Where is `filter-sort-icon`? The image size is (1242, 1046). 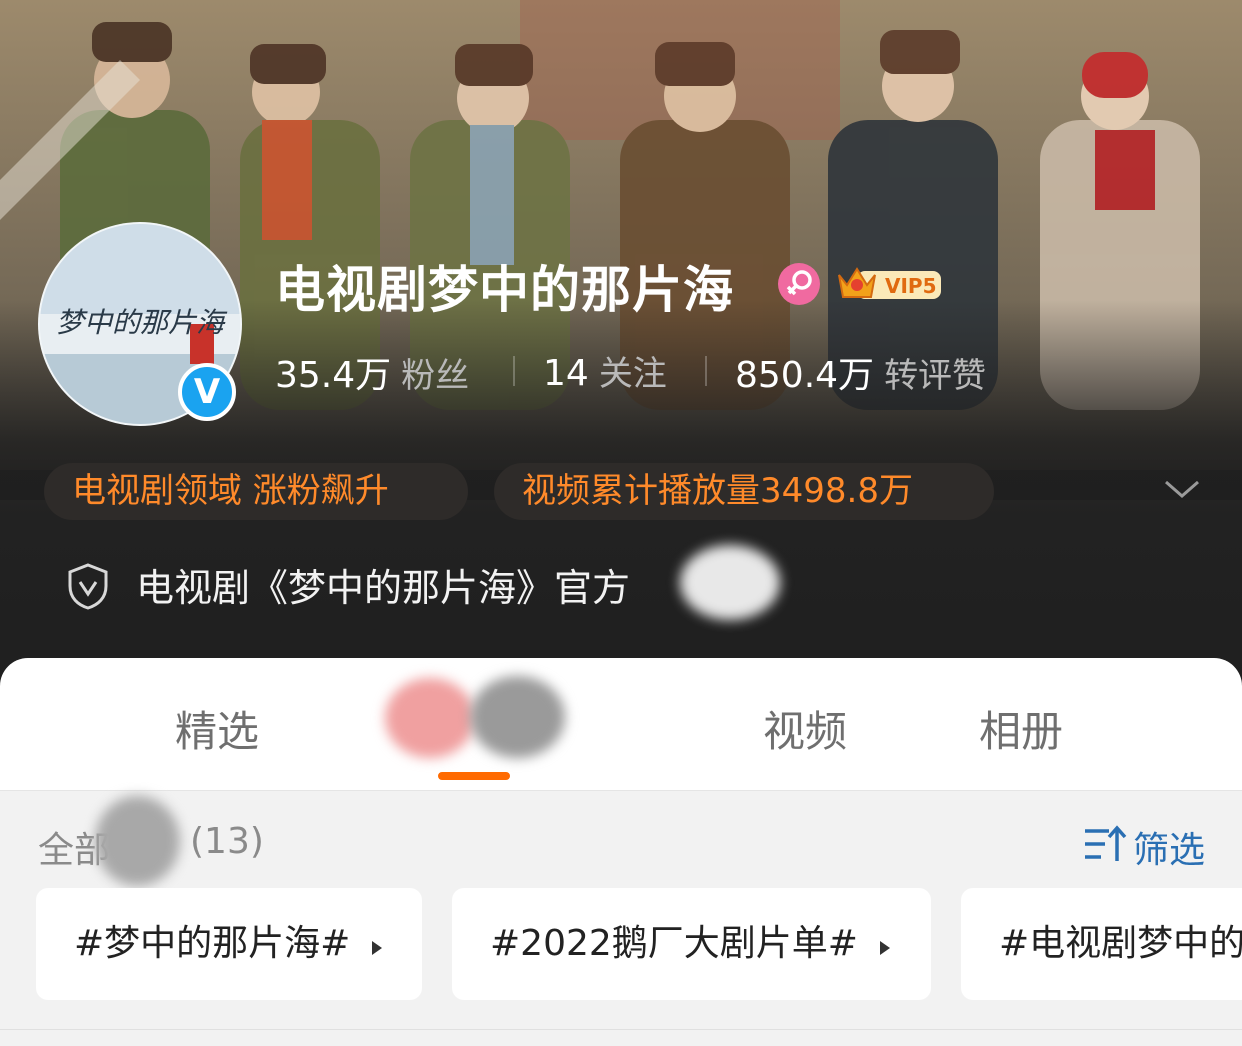 filter-sort-icon is located at coordinates (1106, 843).